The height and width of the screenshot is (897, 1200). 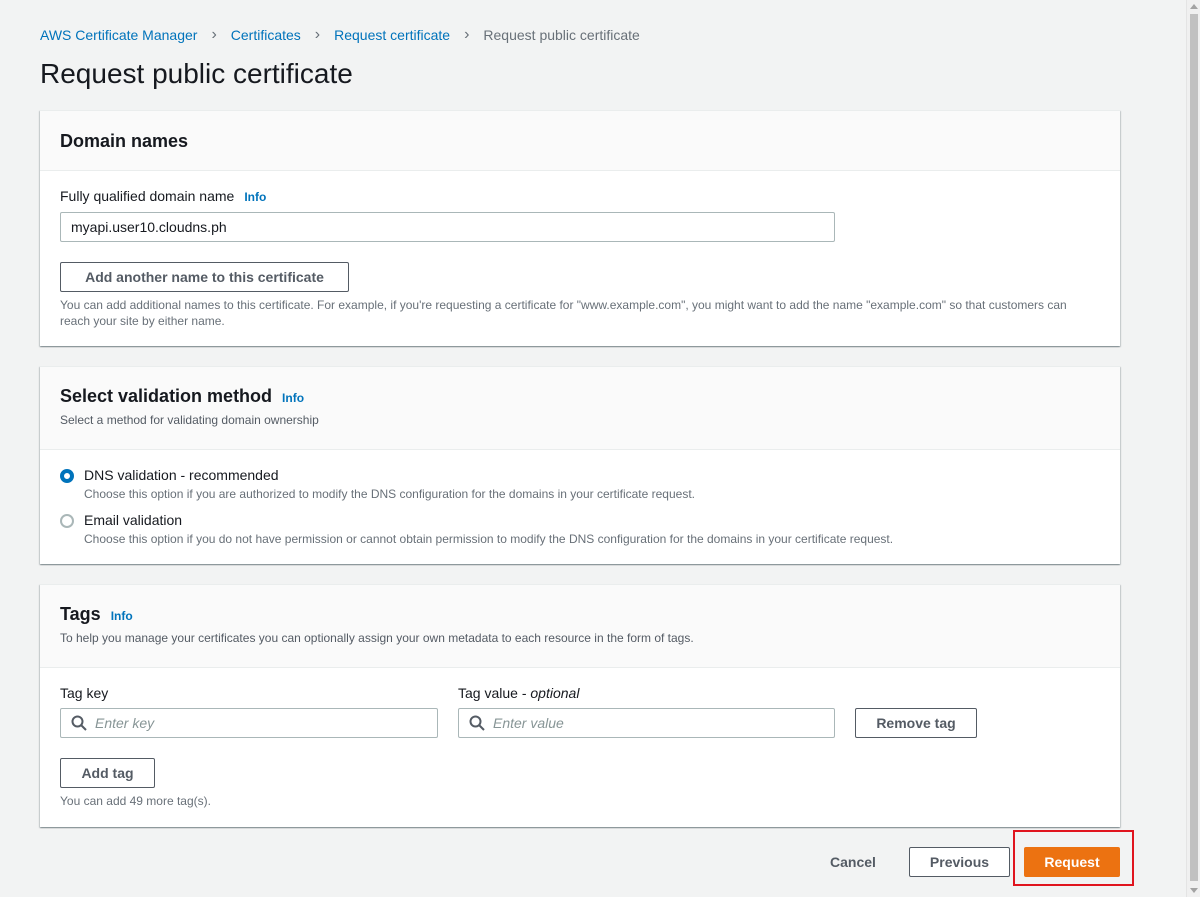 I want to click on fqdn-input: myapi.user10.cloudns.ph, so click(x=447, y=227).